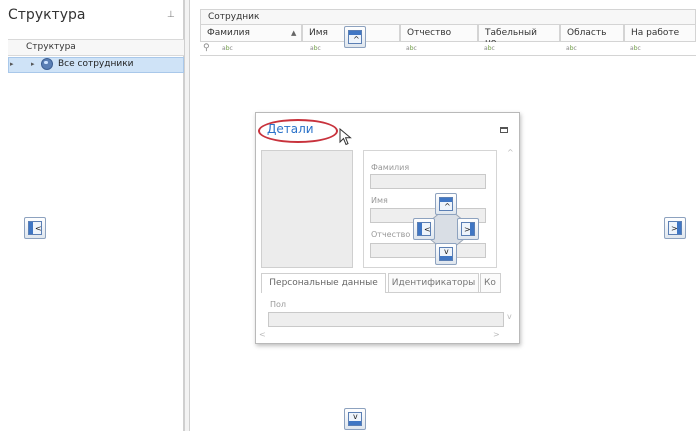  What do you see at coordinates (323, 283) in the screenshot?
I see `tab-personal-data: Персональные данные` at bounding box center [323, 283].